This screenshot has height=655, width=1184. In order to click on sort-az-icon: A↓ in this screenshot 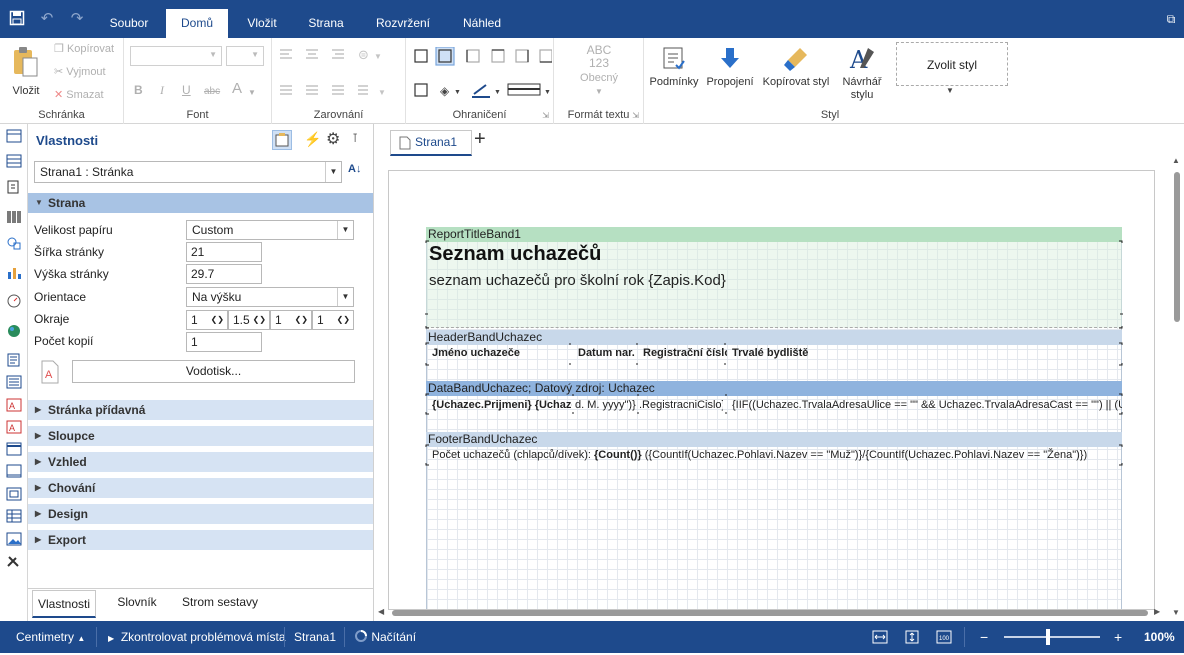, I will do `click(354, 169)`.